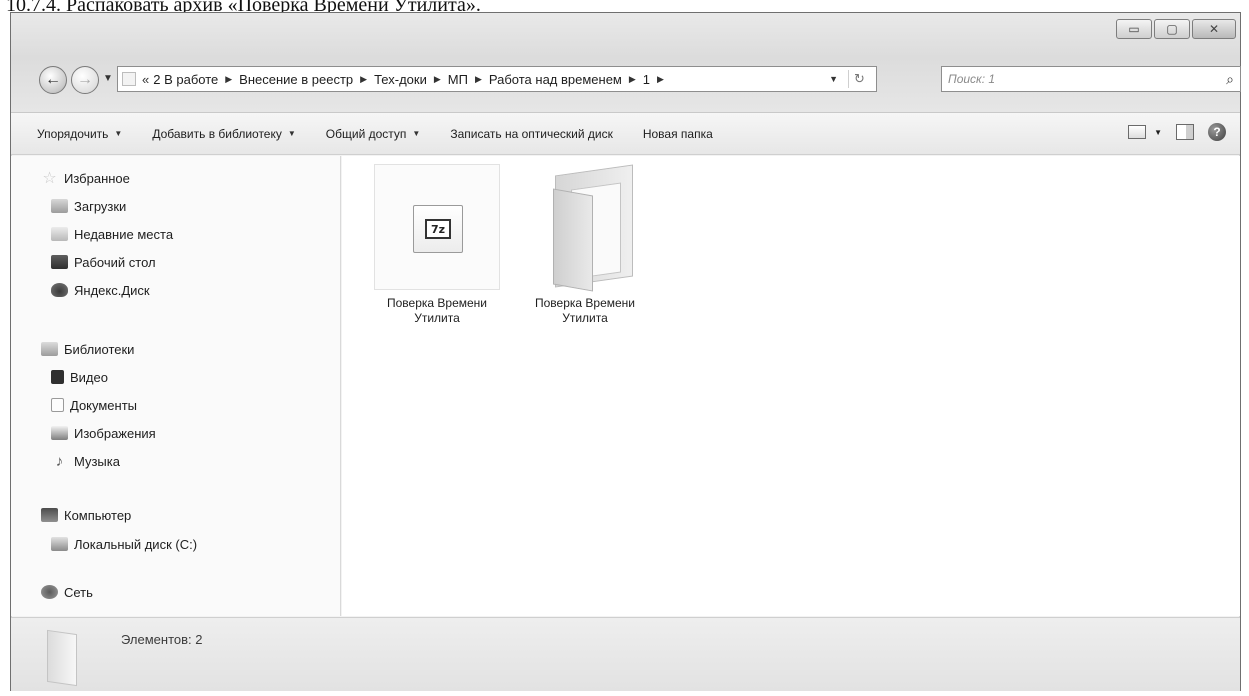 This screenshot has height=696, width=1249. What do you see at coordinates (573, 240) in the screenshot?
I see `folder-front-shape` at bounding box center [573, 240].